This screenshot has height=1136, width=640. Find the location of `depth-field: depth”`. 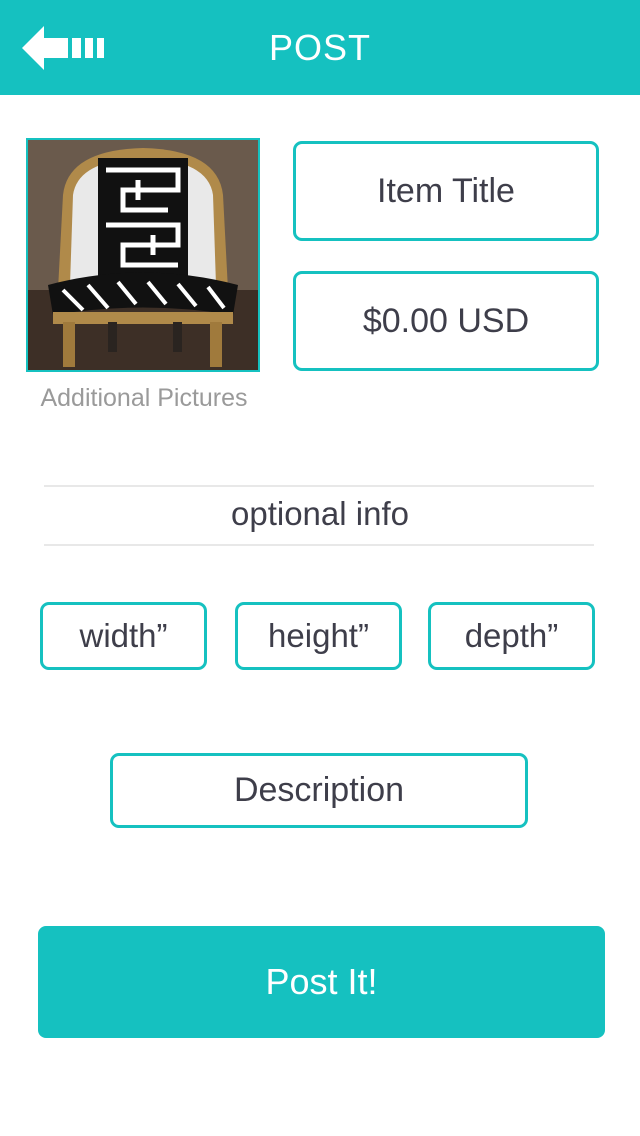

depth-field: depth” is located at coordinates (511, 636).